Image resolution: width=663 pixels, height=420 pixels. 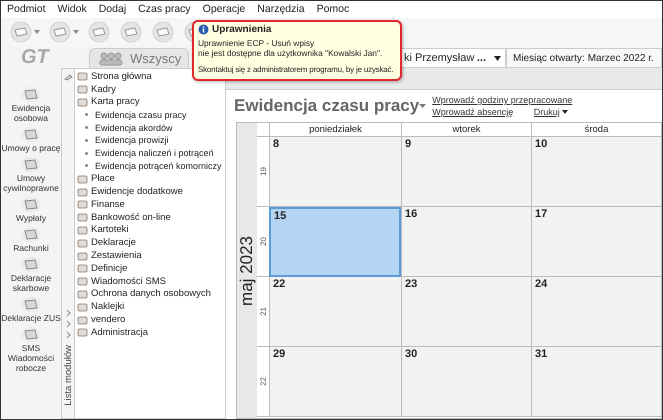 I want to click on info-icon, so click(x=203, y=29).